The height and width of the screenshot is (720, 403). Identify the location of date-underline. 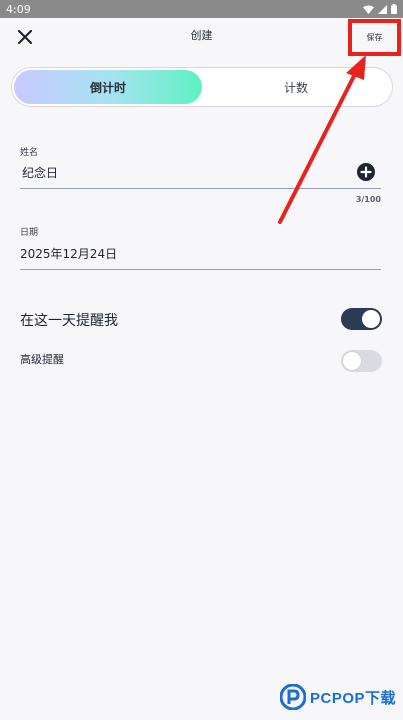
(200, 269).